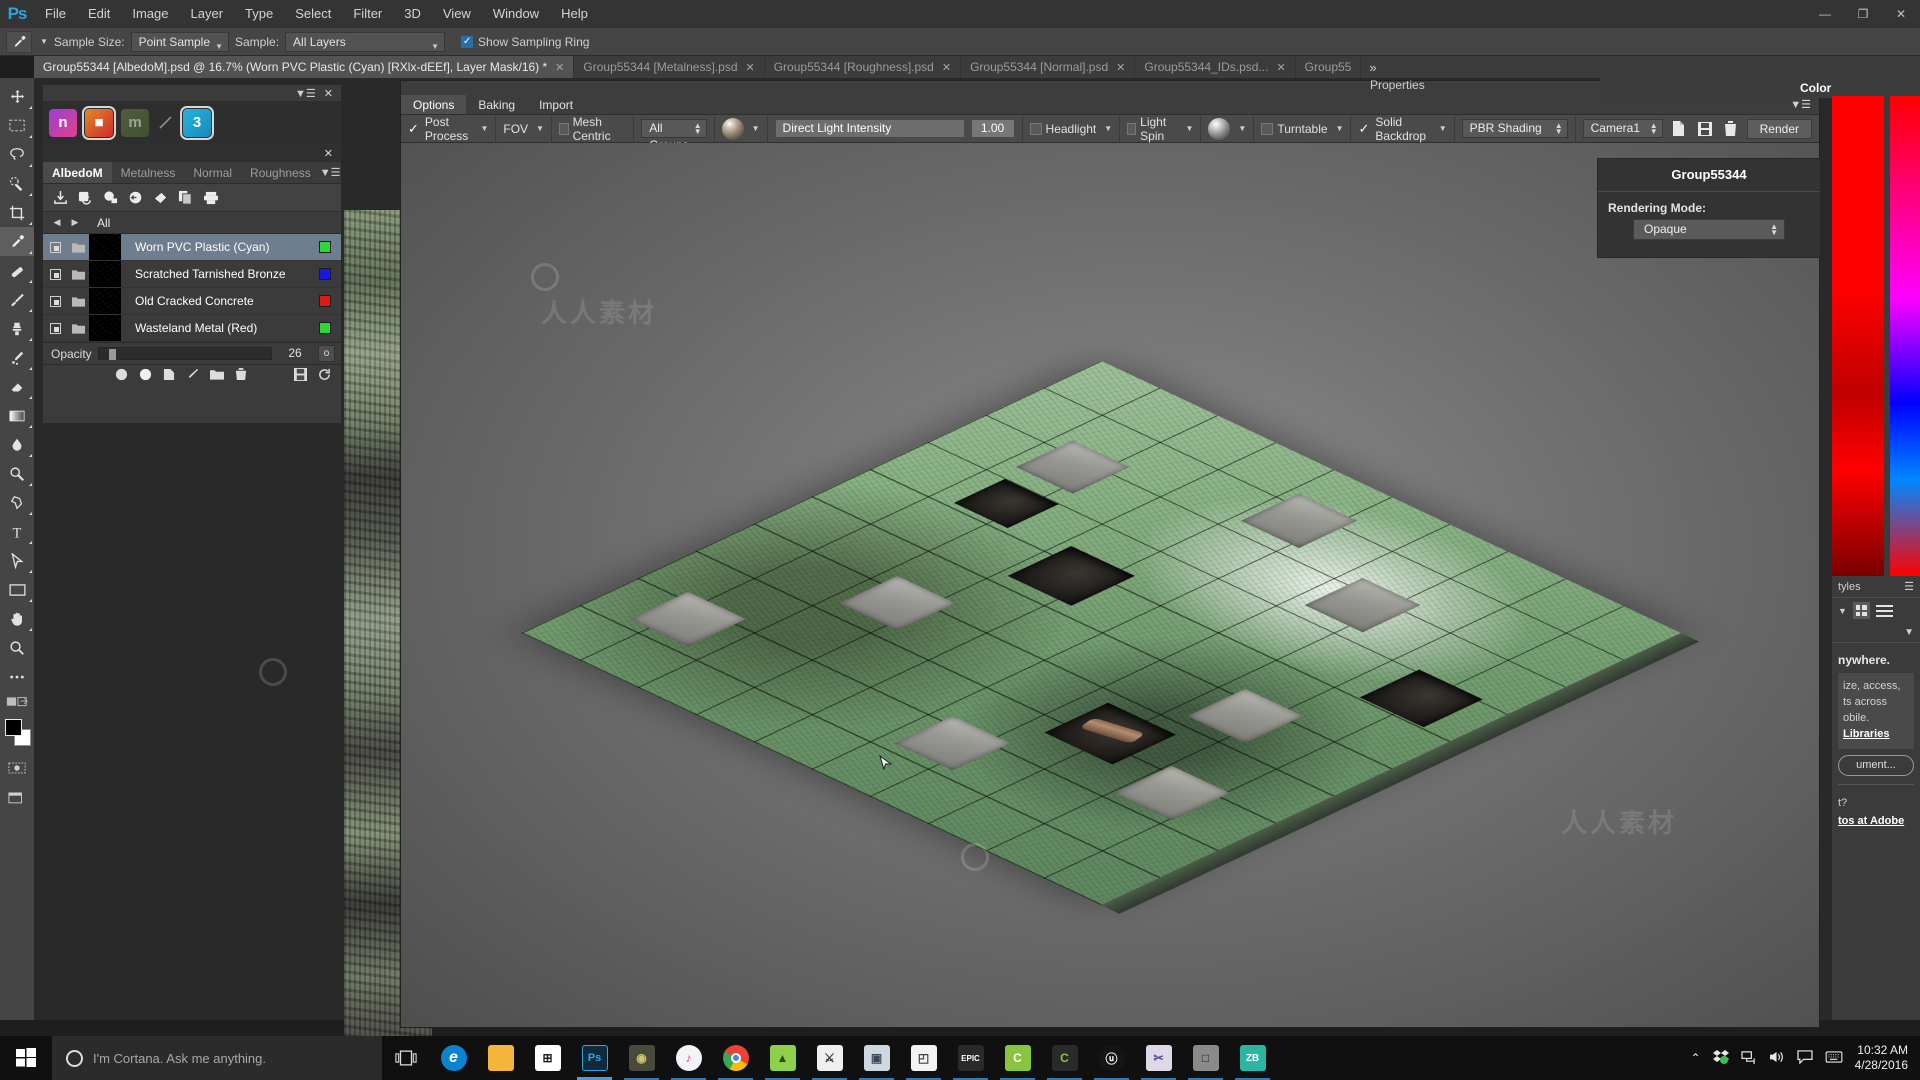 This screenshot has width=1920, height=1080. What do you see at coordinates (295, 353) in the screenshot?
I see `opacity-value: 26` at bounding box center [295, 353].